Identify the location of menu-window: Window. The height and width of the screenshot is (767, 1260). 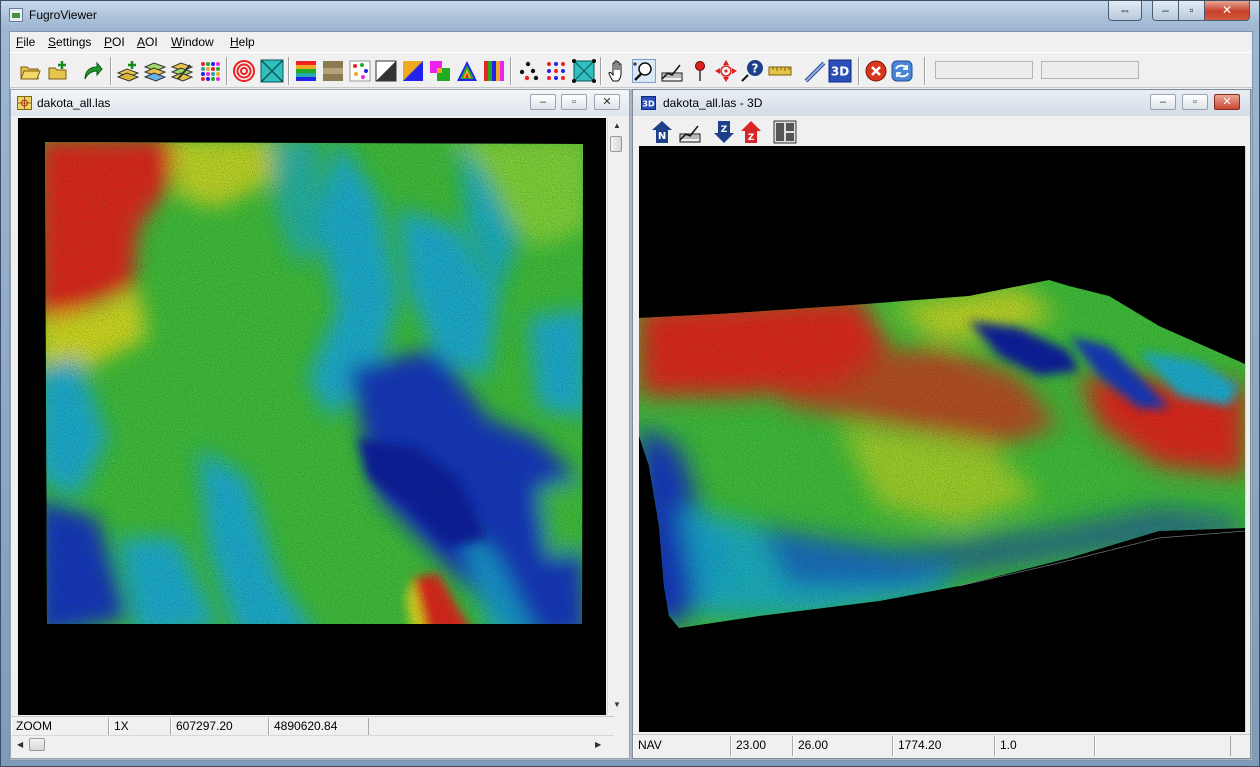
(192, 42).